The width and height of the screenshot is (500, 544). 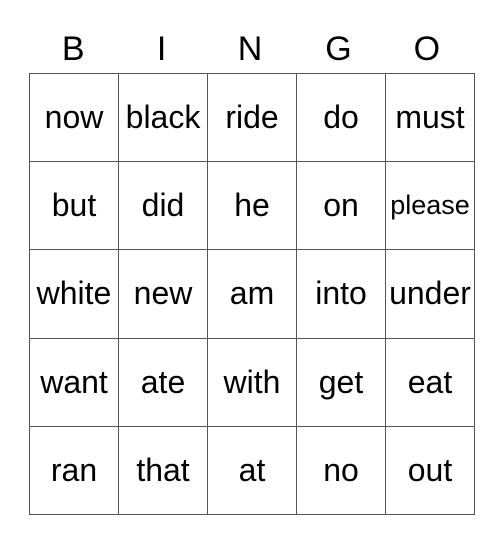 I want to click on bingo-cell: out, so click(x=430, y=470).